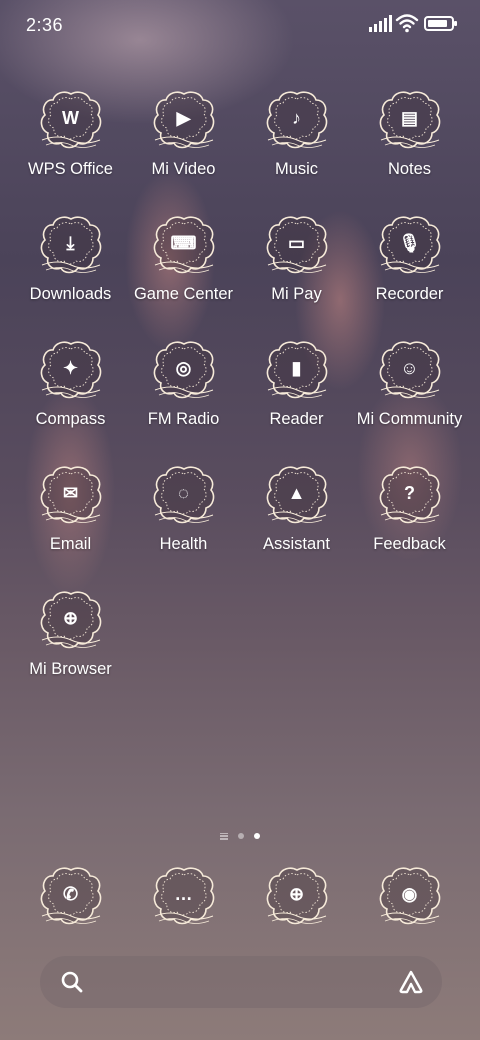  I want to click on icon-glyph: W, so click(70, 117).